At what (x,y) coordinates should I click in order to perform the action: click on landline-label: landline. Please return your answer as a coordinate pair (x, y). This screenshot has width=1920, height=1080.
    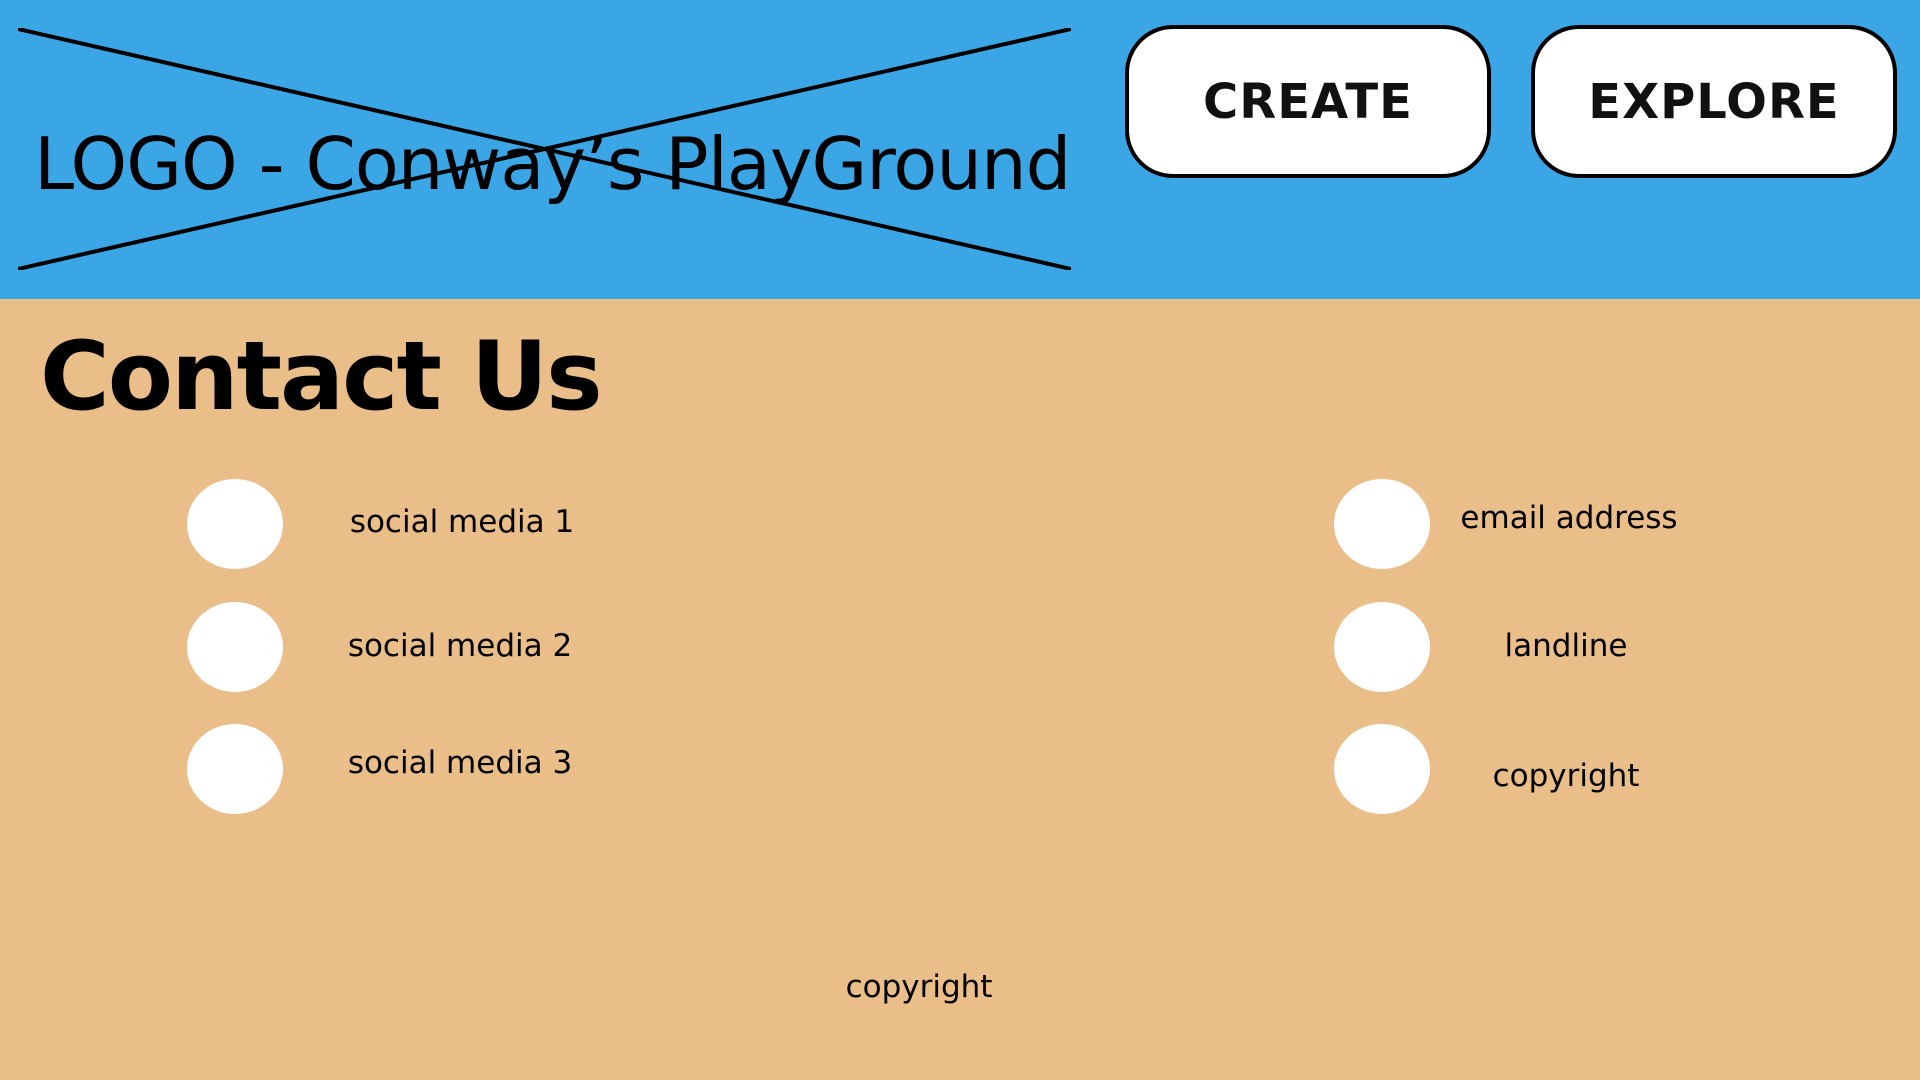
    Looking at the image, I should click on (1566, 646).